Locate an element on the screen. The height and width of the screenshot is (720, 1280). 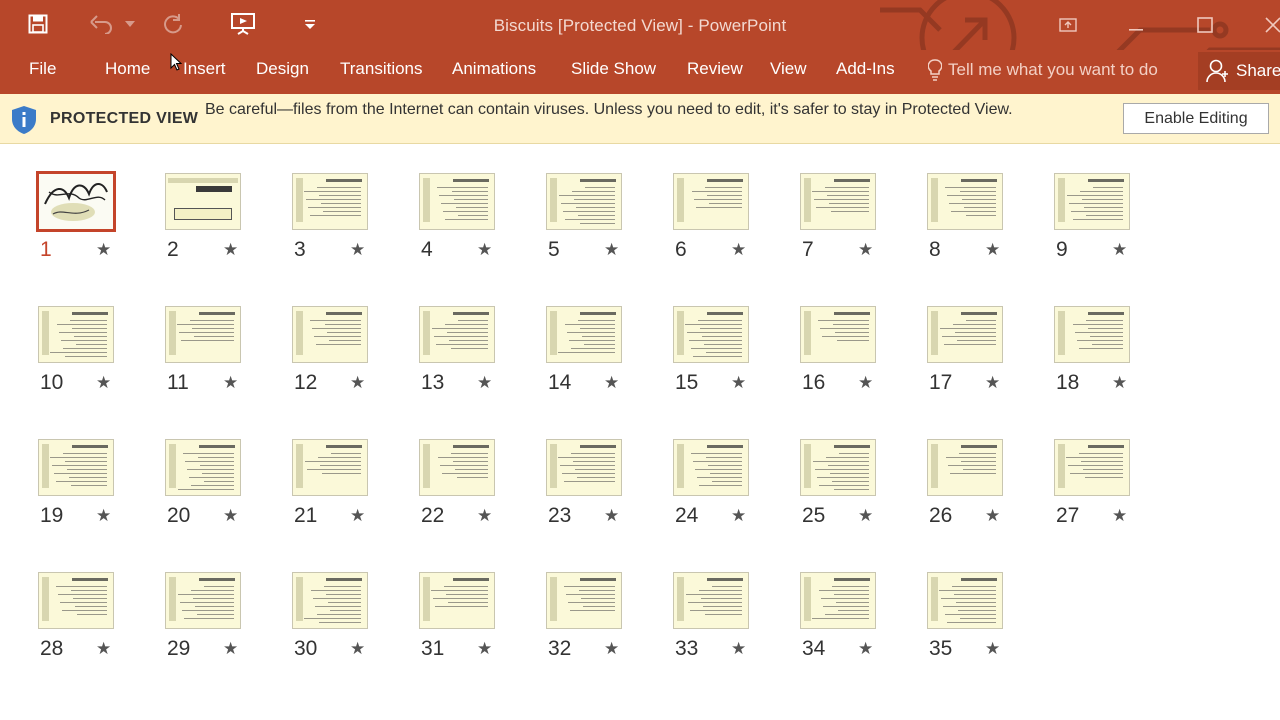
close-button is located at coordinates (1265, 25).